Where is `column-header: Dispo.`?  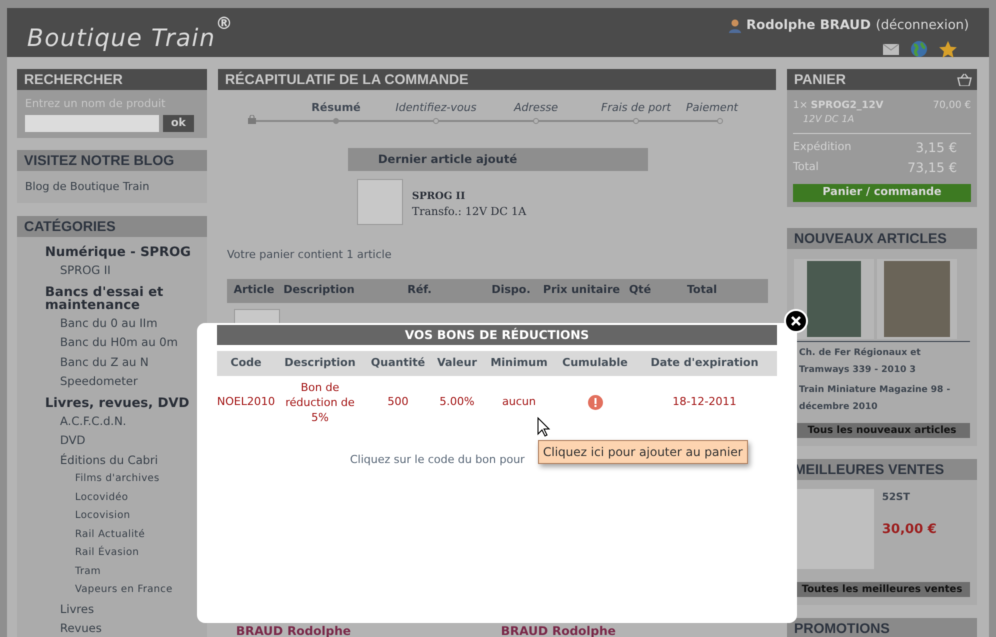
column-header: Dispo. is located at coordinates (511, 290).